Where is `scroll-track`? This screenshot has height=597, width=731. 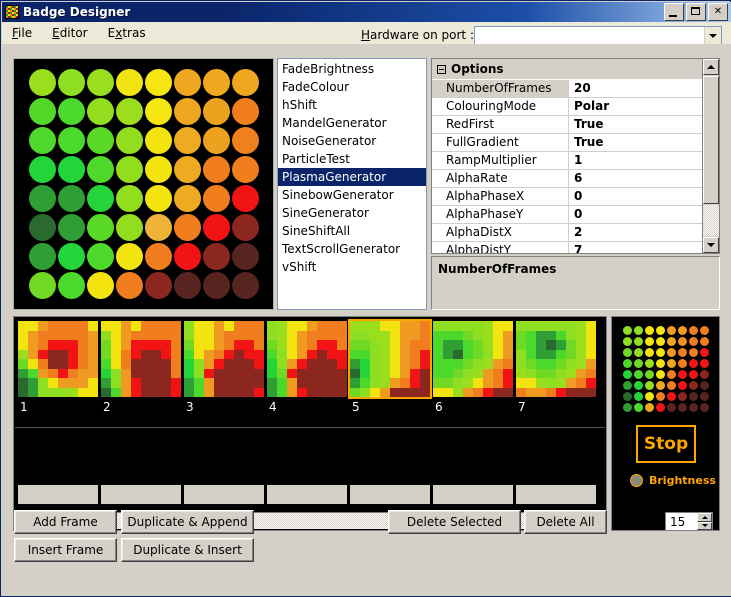 scroll-track is located at coordinates (711, 220).